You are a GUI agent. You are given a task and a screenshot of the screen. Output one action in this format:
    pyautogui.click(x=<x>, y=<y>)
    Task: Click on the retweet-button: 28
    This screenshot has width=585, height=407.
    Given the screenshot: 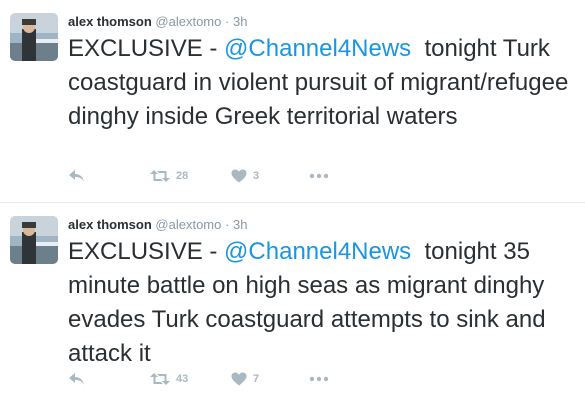 What is the action you would take?
    pyautogui.click(x=169, y=176)
    